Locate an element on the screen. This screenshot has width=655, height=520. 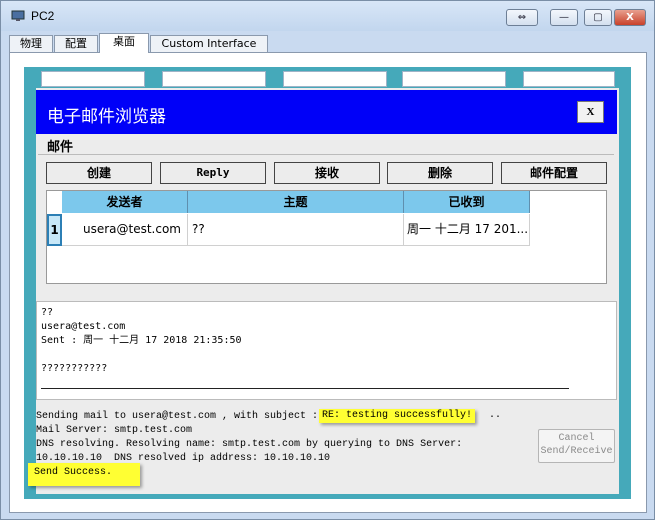
cell-sender: usera@test.com is located at coordinates (125, 230).